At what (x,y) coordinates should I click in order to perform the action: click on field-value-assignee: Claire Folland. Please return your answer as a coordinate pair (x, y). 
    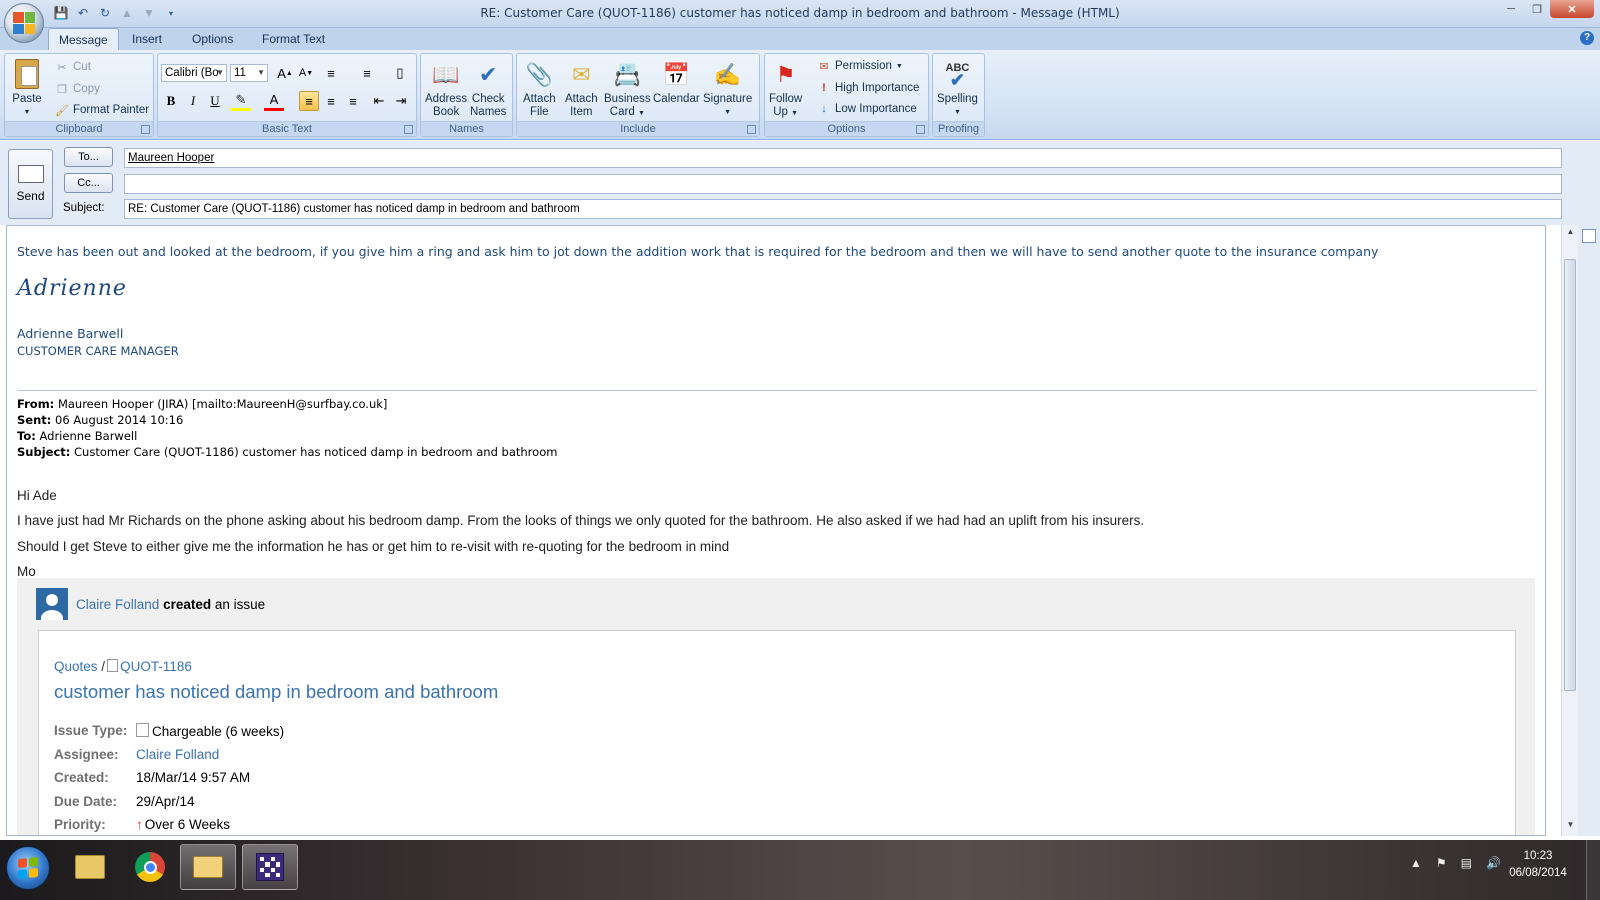
    Looking at the image, I should click on (177, 754).